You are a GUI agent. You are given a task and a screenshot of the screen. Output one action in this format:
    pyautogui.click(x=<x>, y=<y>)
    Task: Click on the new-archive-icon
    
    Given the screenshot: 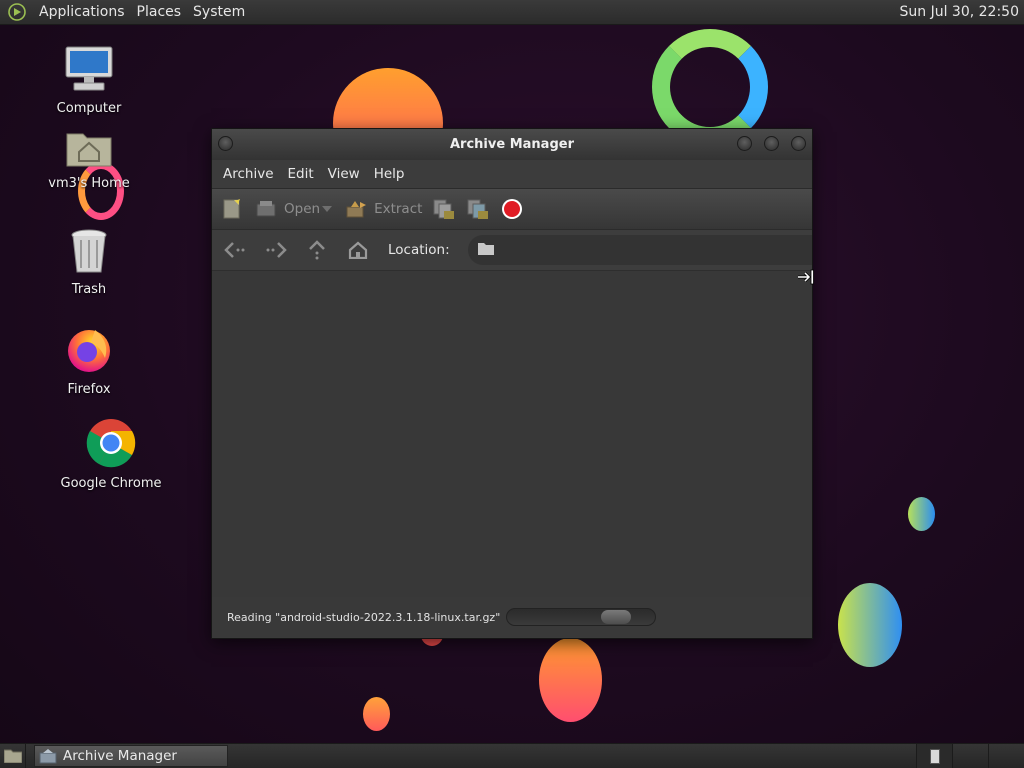 What is the action you would take?
    pyautogui.click(x=232, y=209)
    